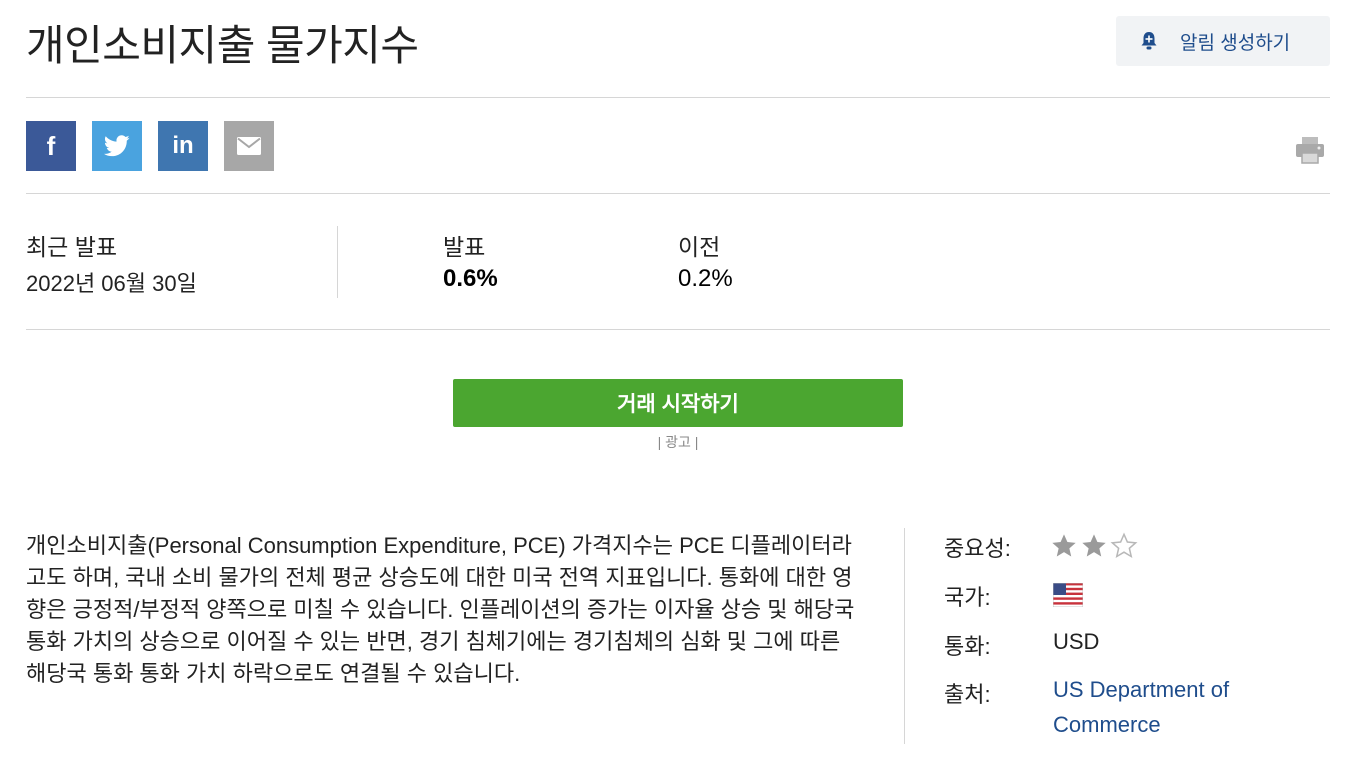  Describe the element at coordinates (678, 403) in the screenshot. I see `start-trading-button: 거래 시작하기` at that location.